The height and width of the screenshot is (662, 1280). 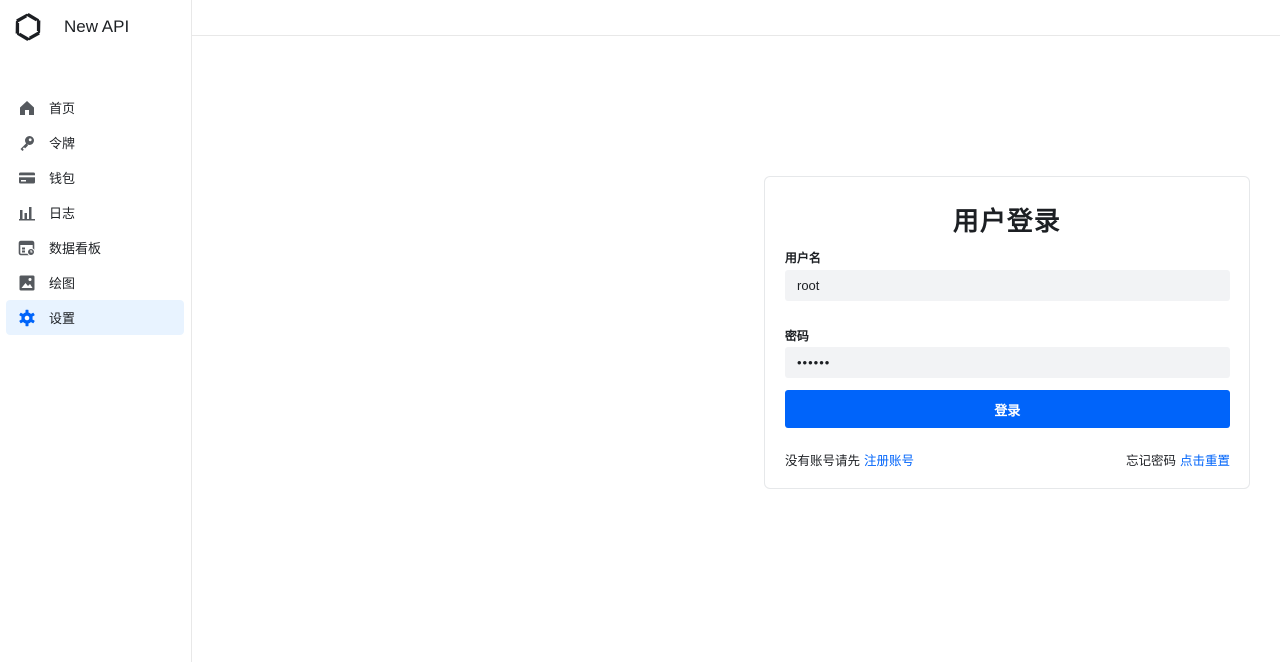 I want to click on brand-name: New API, so click(x=97, y=26).